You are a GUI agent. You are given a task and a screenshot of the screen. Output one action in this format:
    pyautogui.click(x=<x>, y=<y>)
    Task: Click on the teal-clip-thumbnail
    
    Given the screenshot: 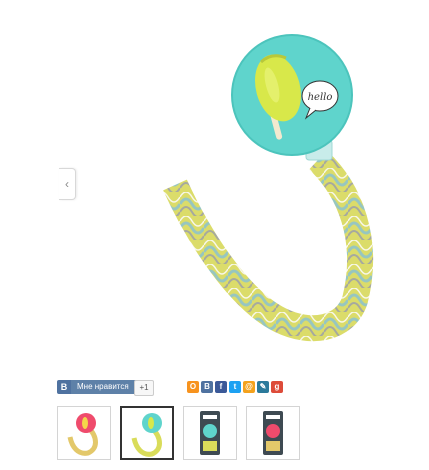 What is the action you would take?
    pyautogui.click(x=146, y=435)
    